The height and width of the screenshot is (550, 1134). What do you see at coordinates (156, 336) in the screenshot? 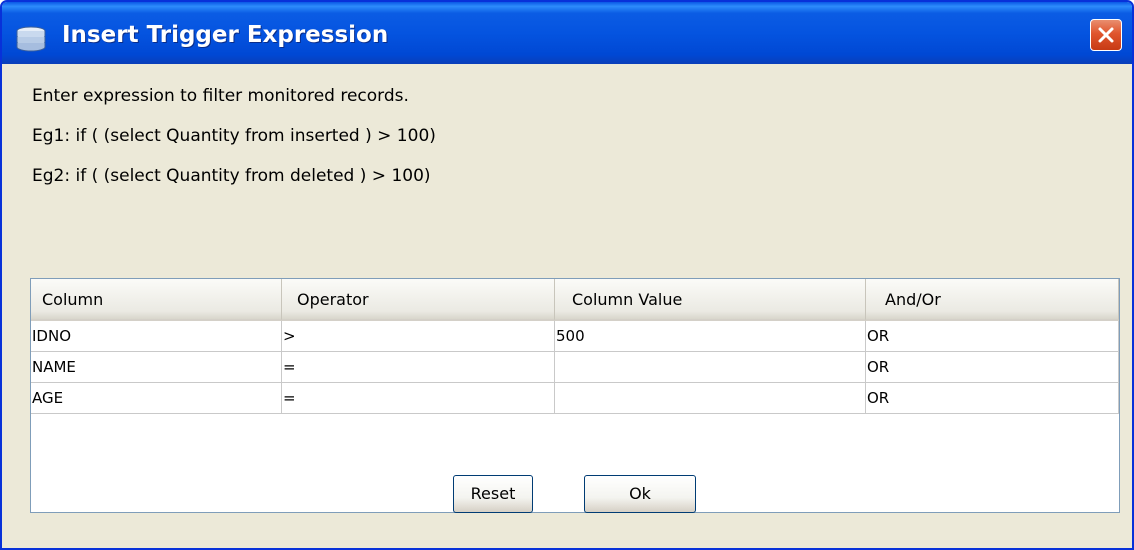
I see `cell-column: IDNO` at bounding box center [156, 336].